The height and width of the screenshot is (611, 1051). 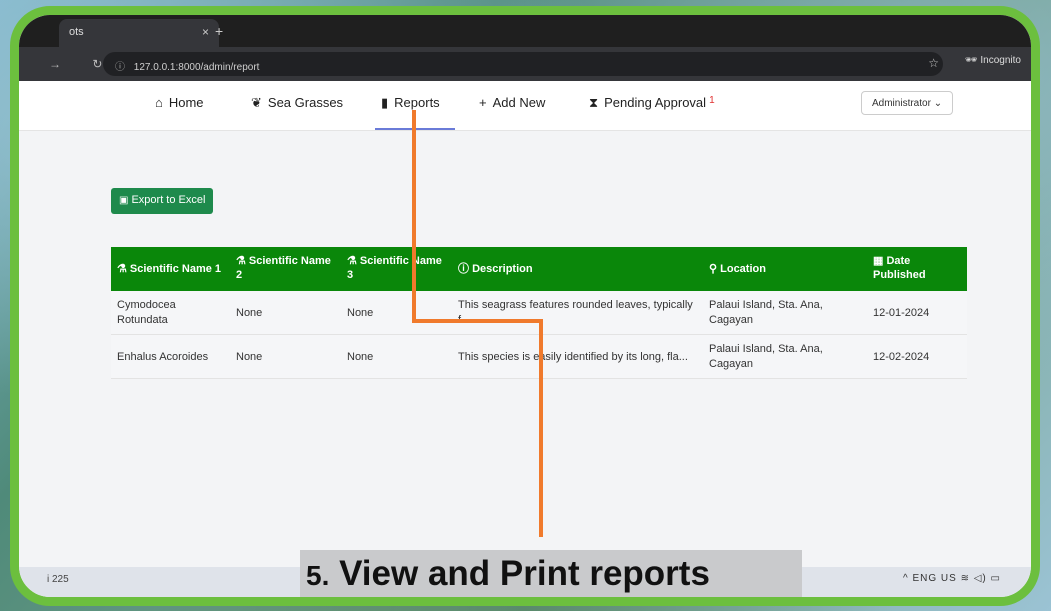 I want to click on nav-sea-grasses: ❦ Sea Grasses, so click(x=297, y=103).